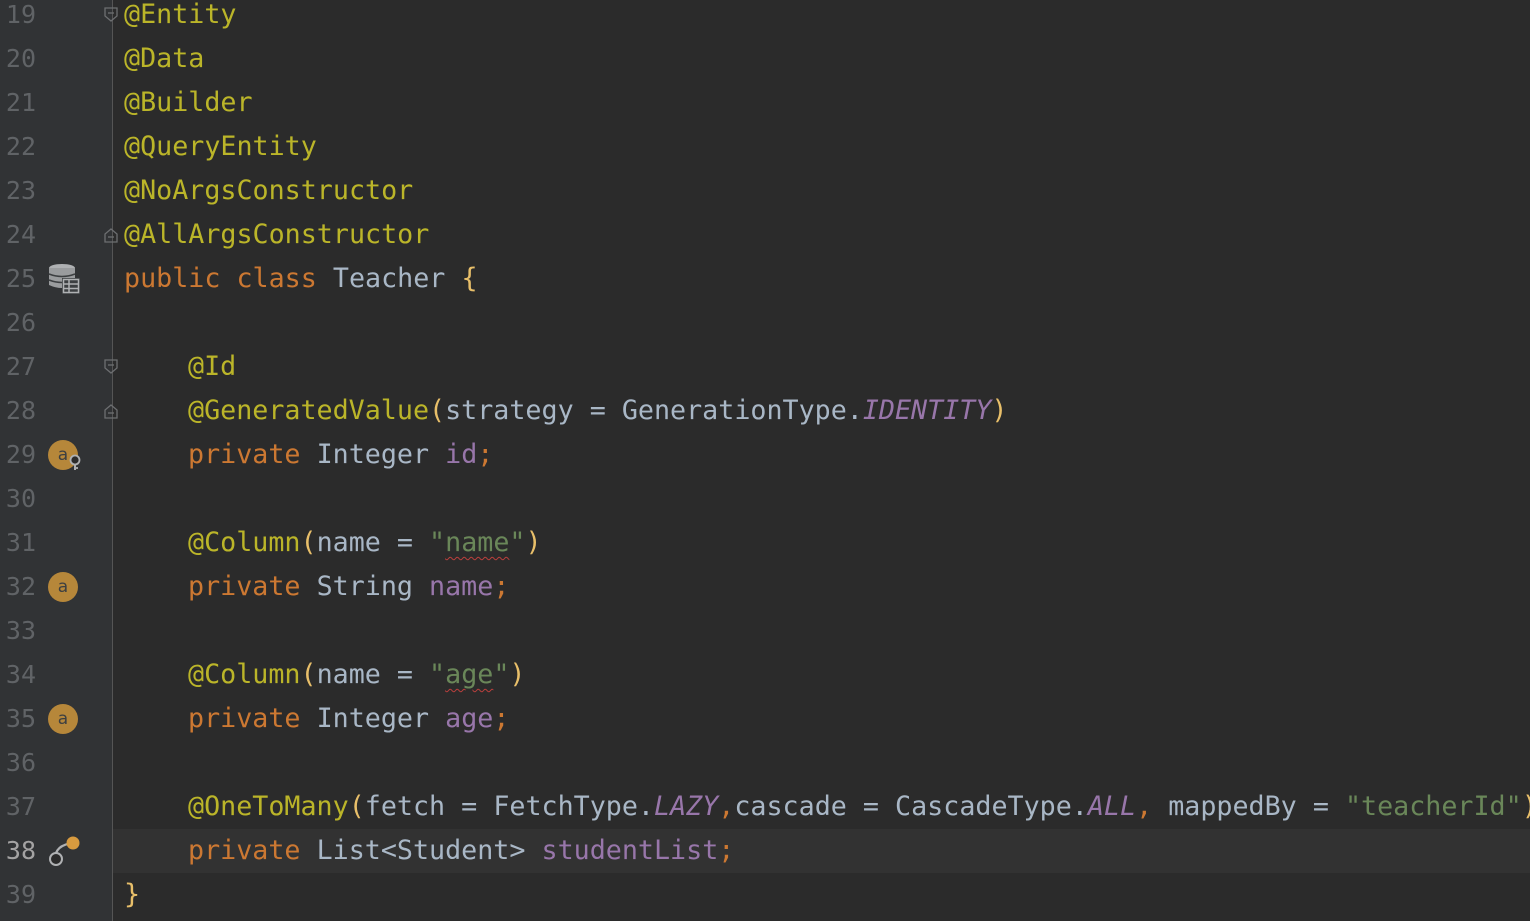 This screenshot has width=1530, height=921. I want to click on line-number: 33, so click(20, 630).